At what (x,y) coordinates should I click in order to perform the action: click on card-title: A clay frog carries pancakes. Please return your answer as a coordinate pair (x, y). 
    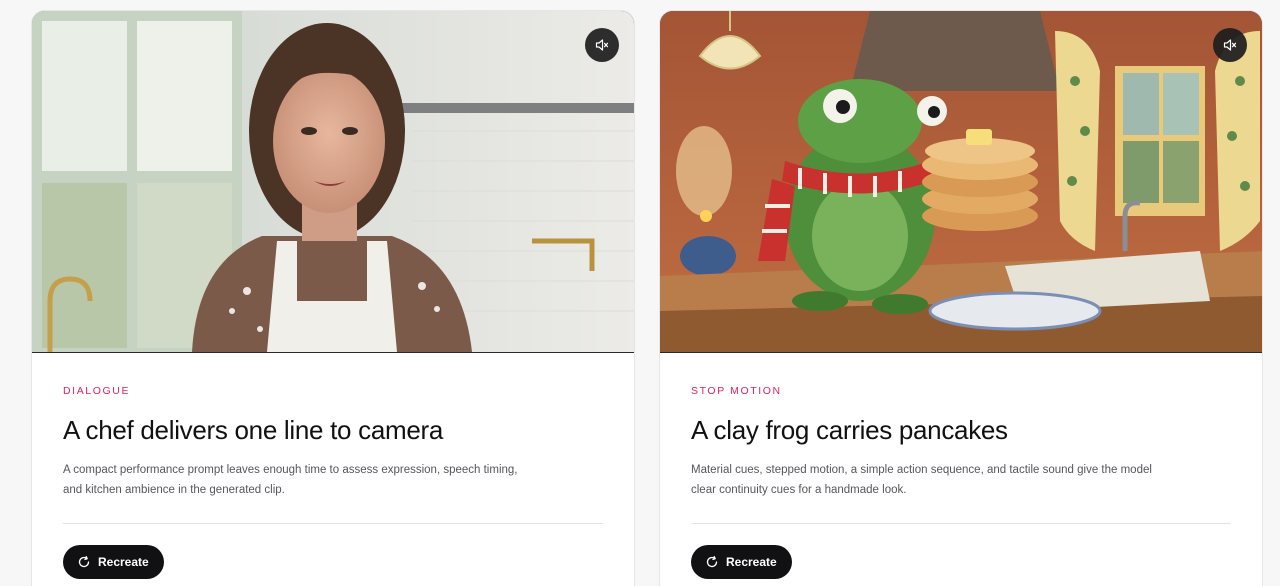
    Looking at the image, I should click on (849, 430).